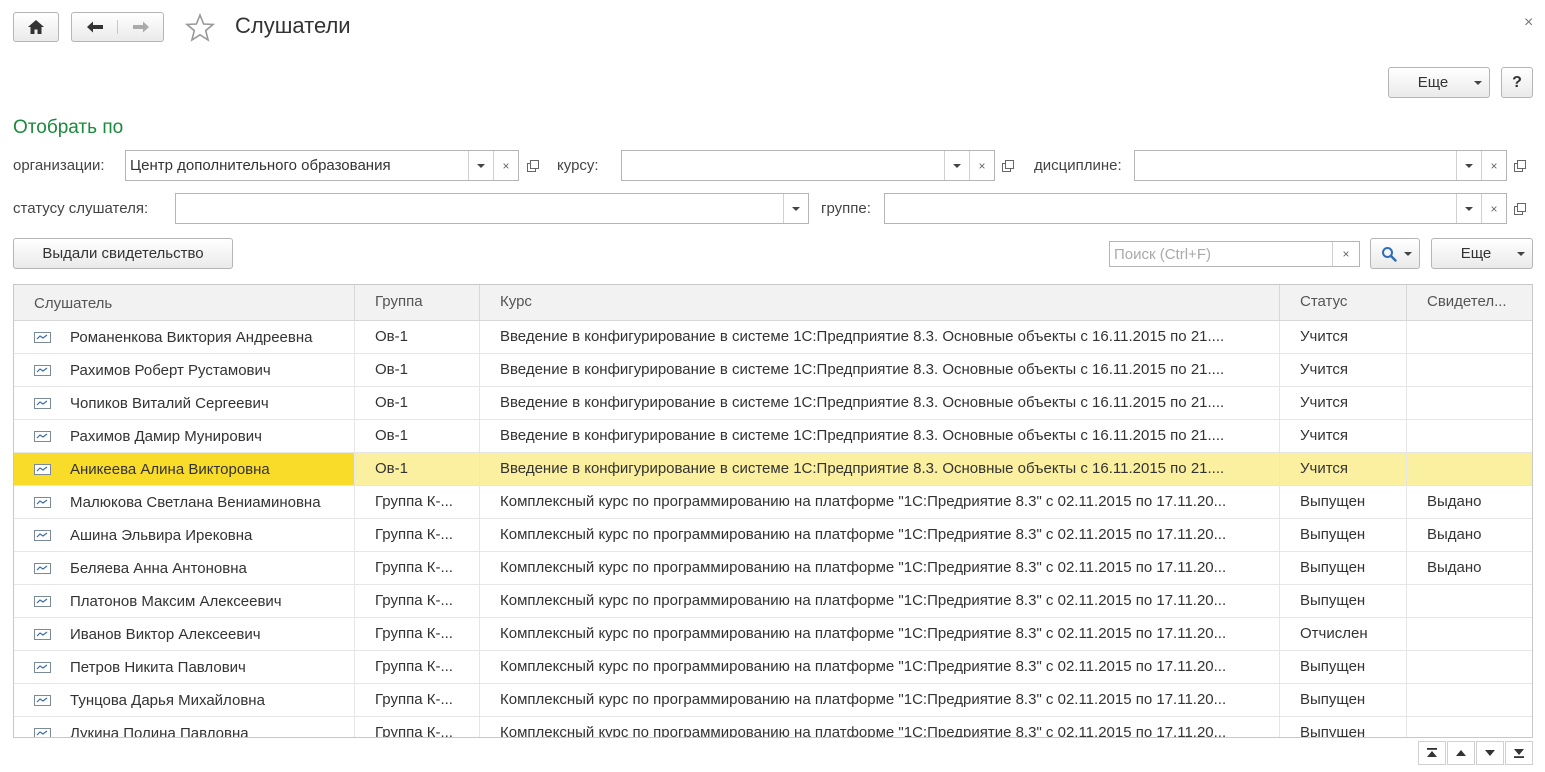 This screenshot has height=772, width=1545. What do you see at coordinates (1395, 253) in the screenshot?
I see `search-button` at bounding box center [1395, 253].